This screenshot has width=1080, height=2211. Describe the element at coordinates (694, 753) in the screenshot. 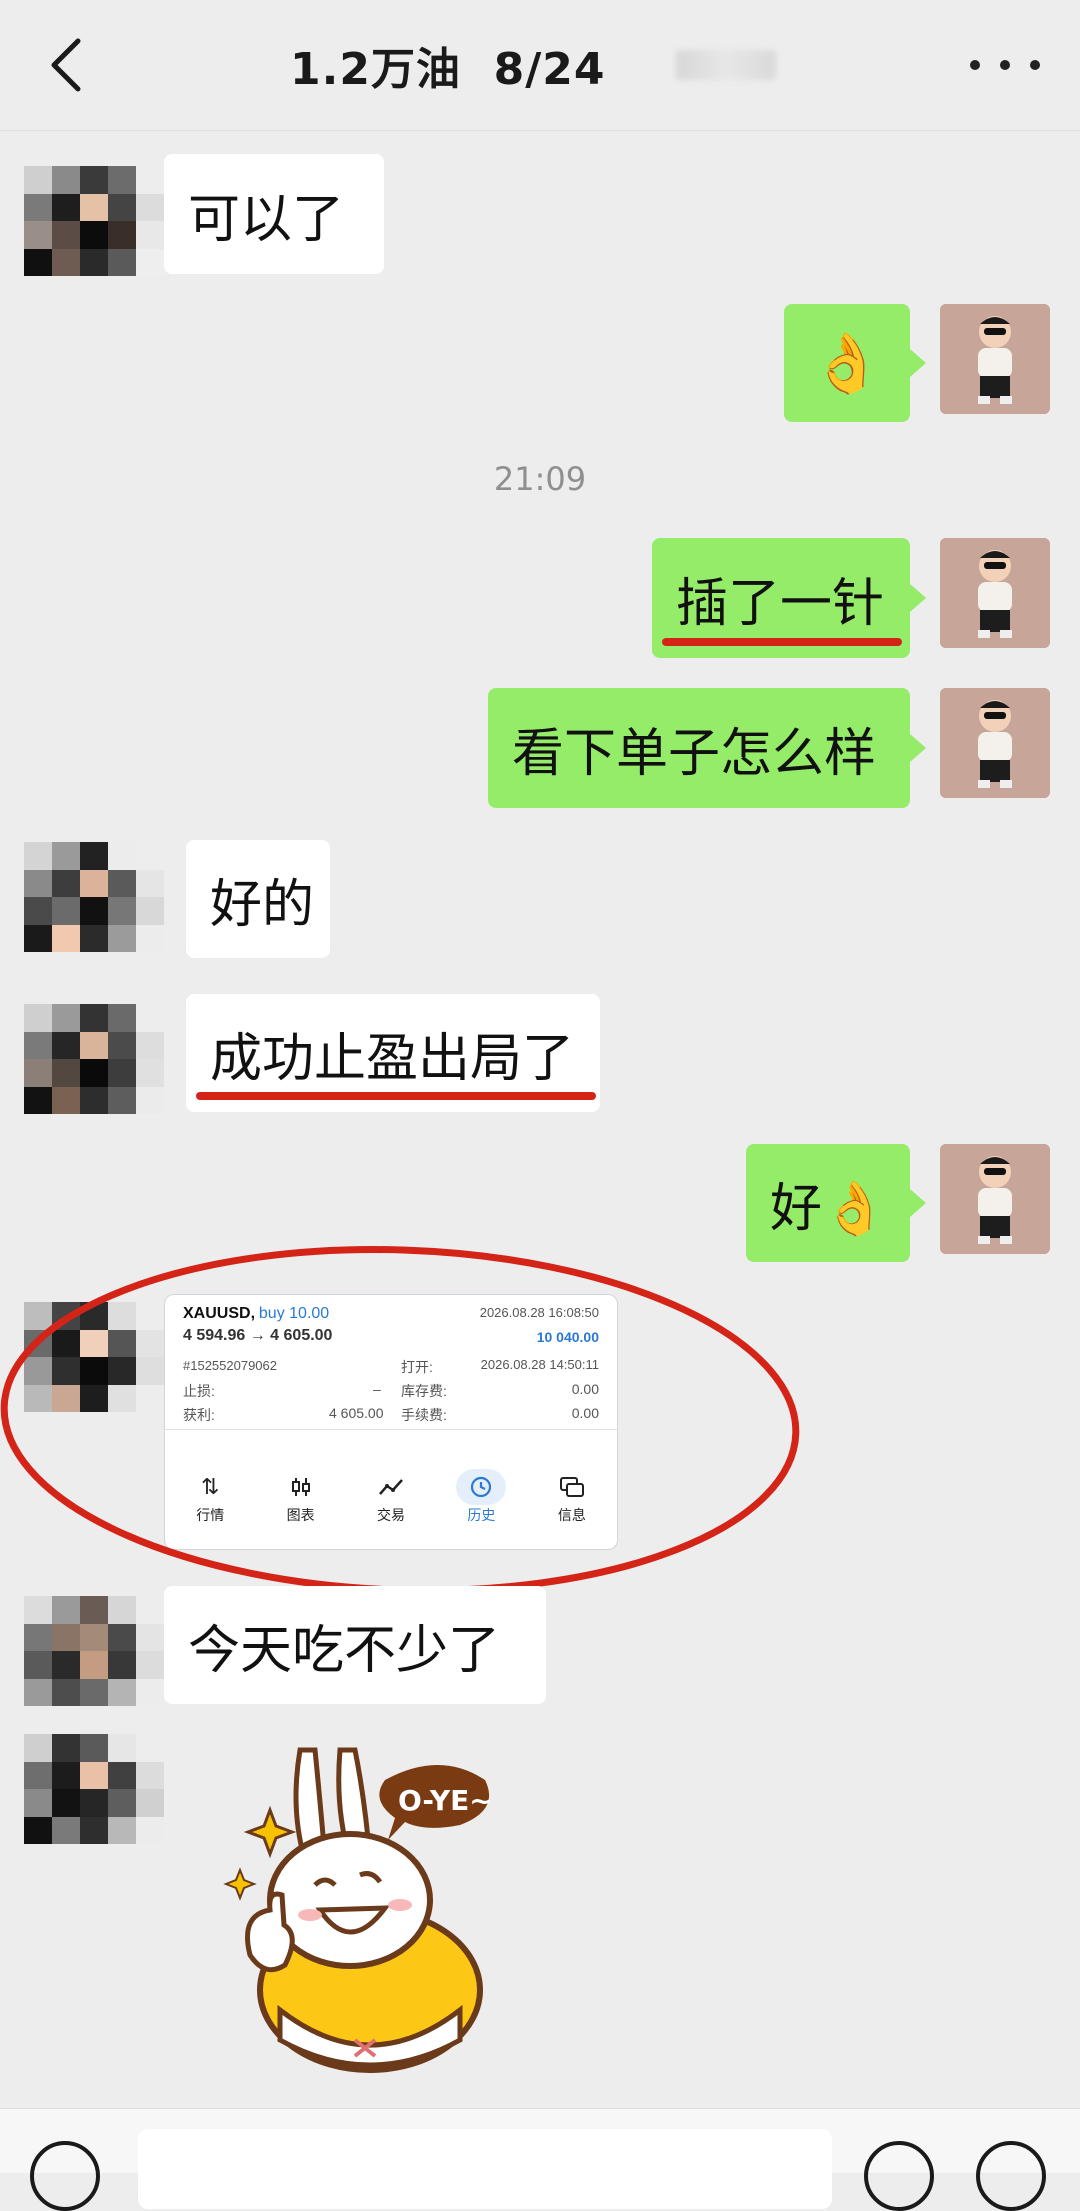

I see `message-text: 看下单子怎么样` at that location.